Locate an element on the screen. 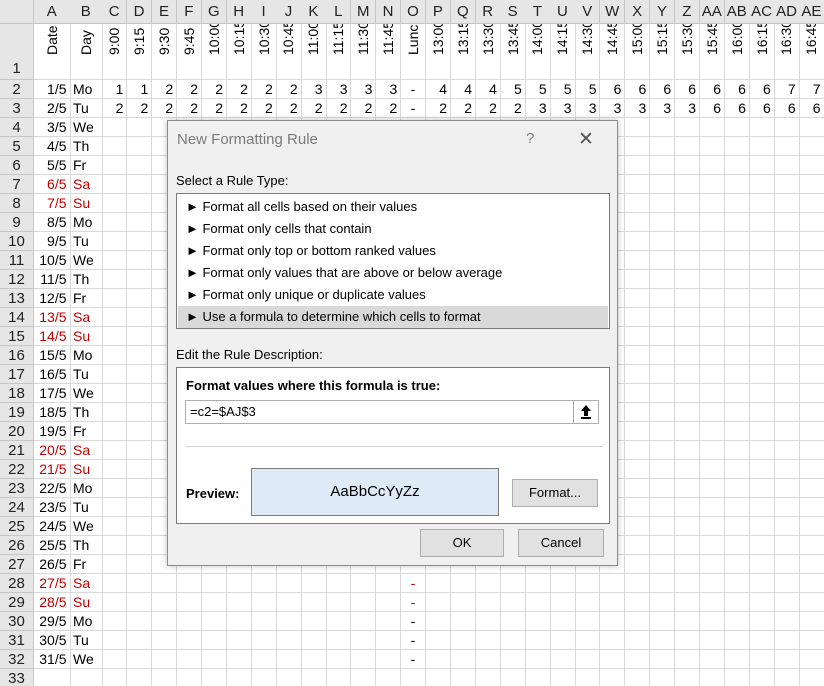 This screenshot has height=686, width=824. cell: 17/5 is located at coordinates (52, 393).